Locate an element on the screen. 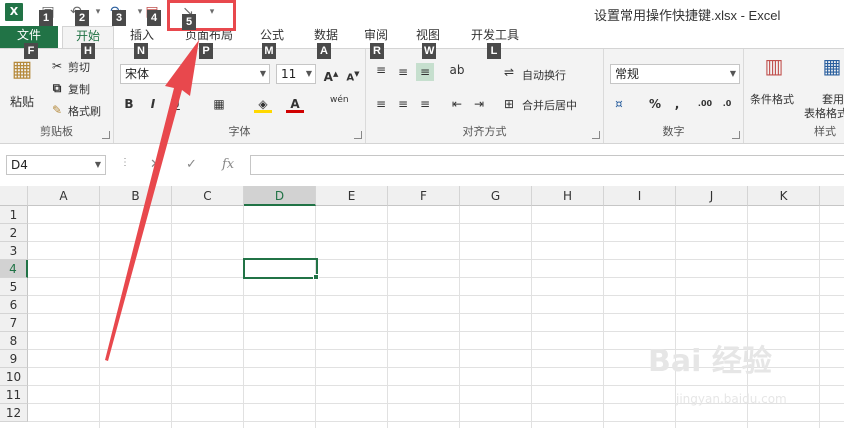  keytip-4: 4 is located at coordinates (154, 18).